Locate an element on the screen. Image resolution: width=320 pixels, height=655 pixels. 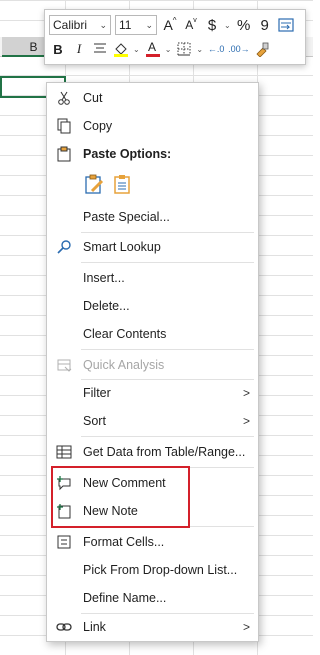
percent-icon: % is located at coordinates (244, 25).